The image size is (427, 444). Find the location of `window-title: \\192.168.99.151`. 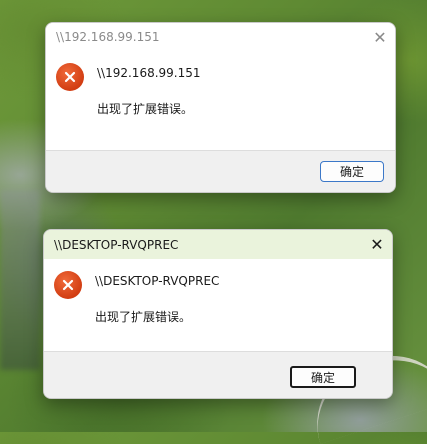

window-title: \\192.168.99.151 is located at coordinates (108, 37).